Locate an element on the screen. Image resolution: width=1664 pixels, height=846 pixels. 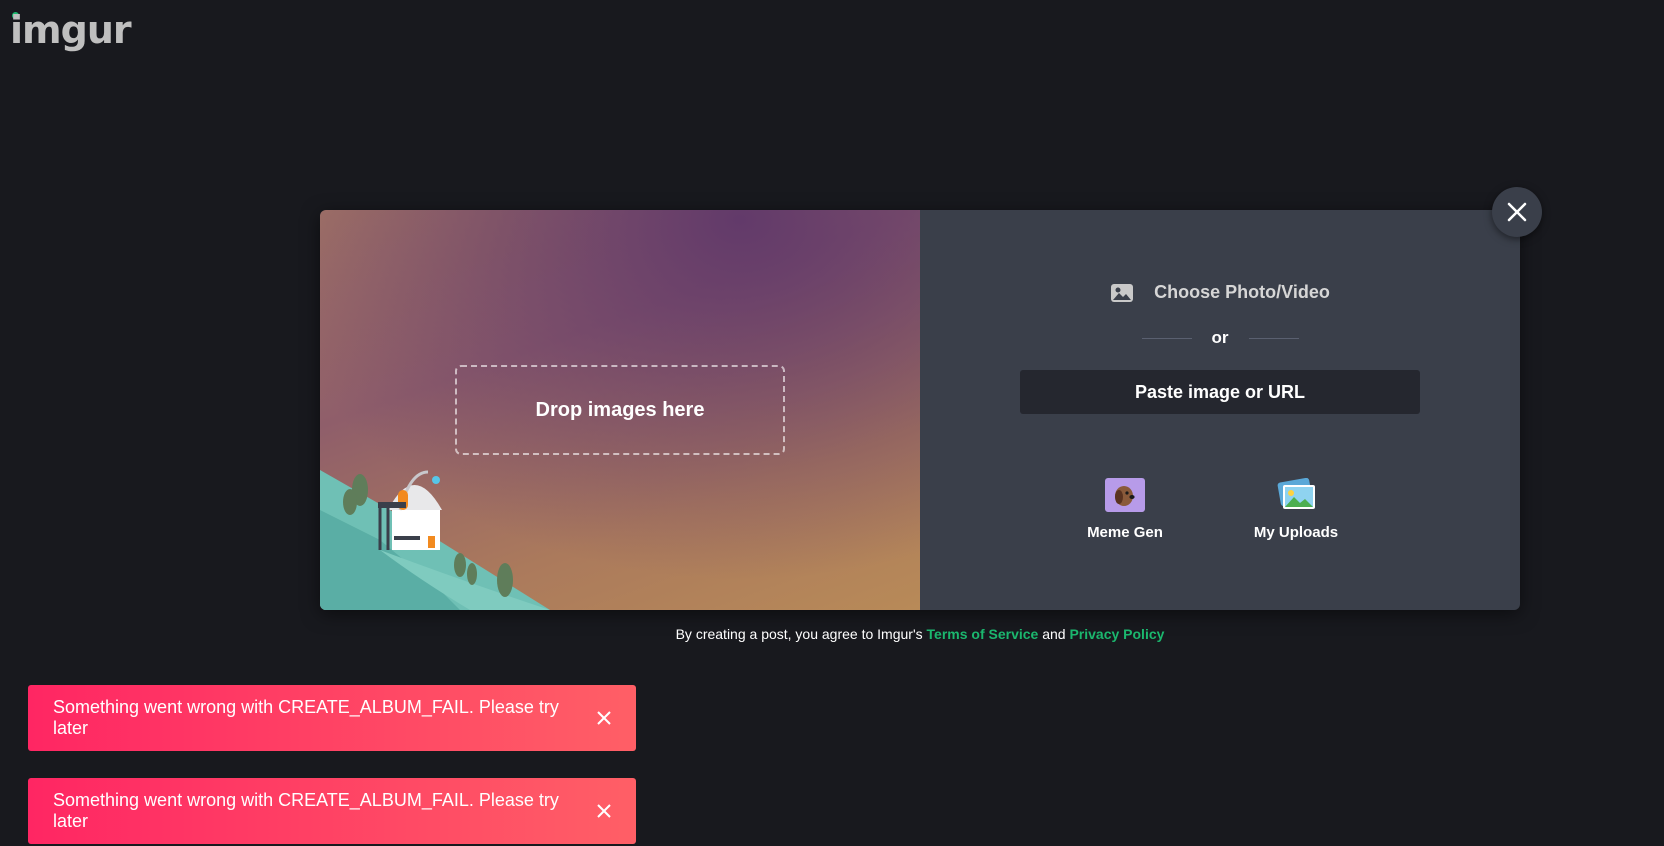
drop-zone-label: Drop images here is located at coordinates (620, 409).